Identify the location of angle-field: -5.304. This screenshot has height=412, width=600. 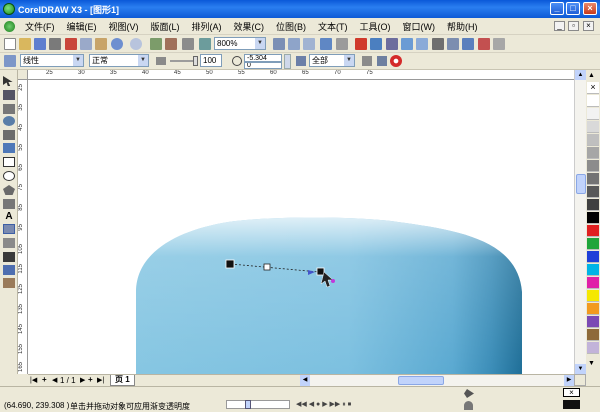
(263, 58).